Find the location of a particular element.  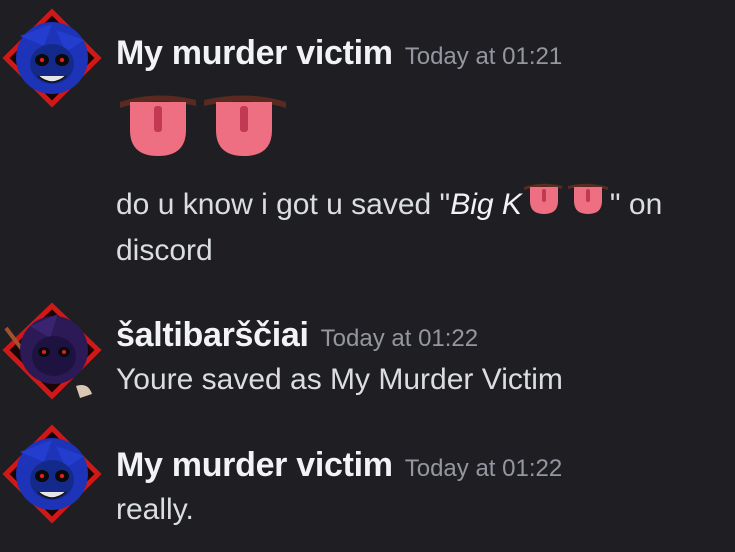

message-text: Youre saved as My Murder Victim is located at coordinates (339, 379).